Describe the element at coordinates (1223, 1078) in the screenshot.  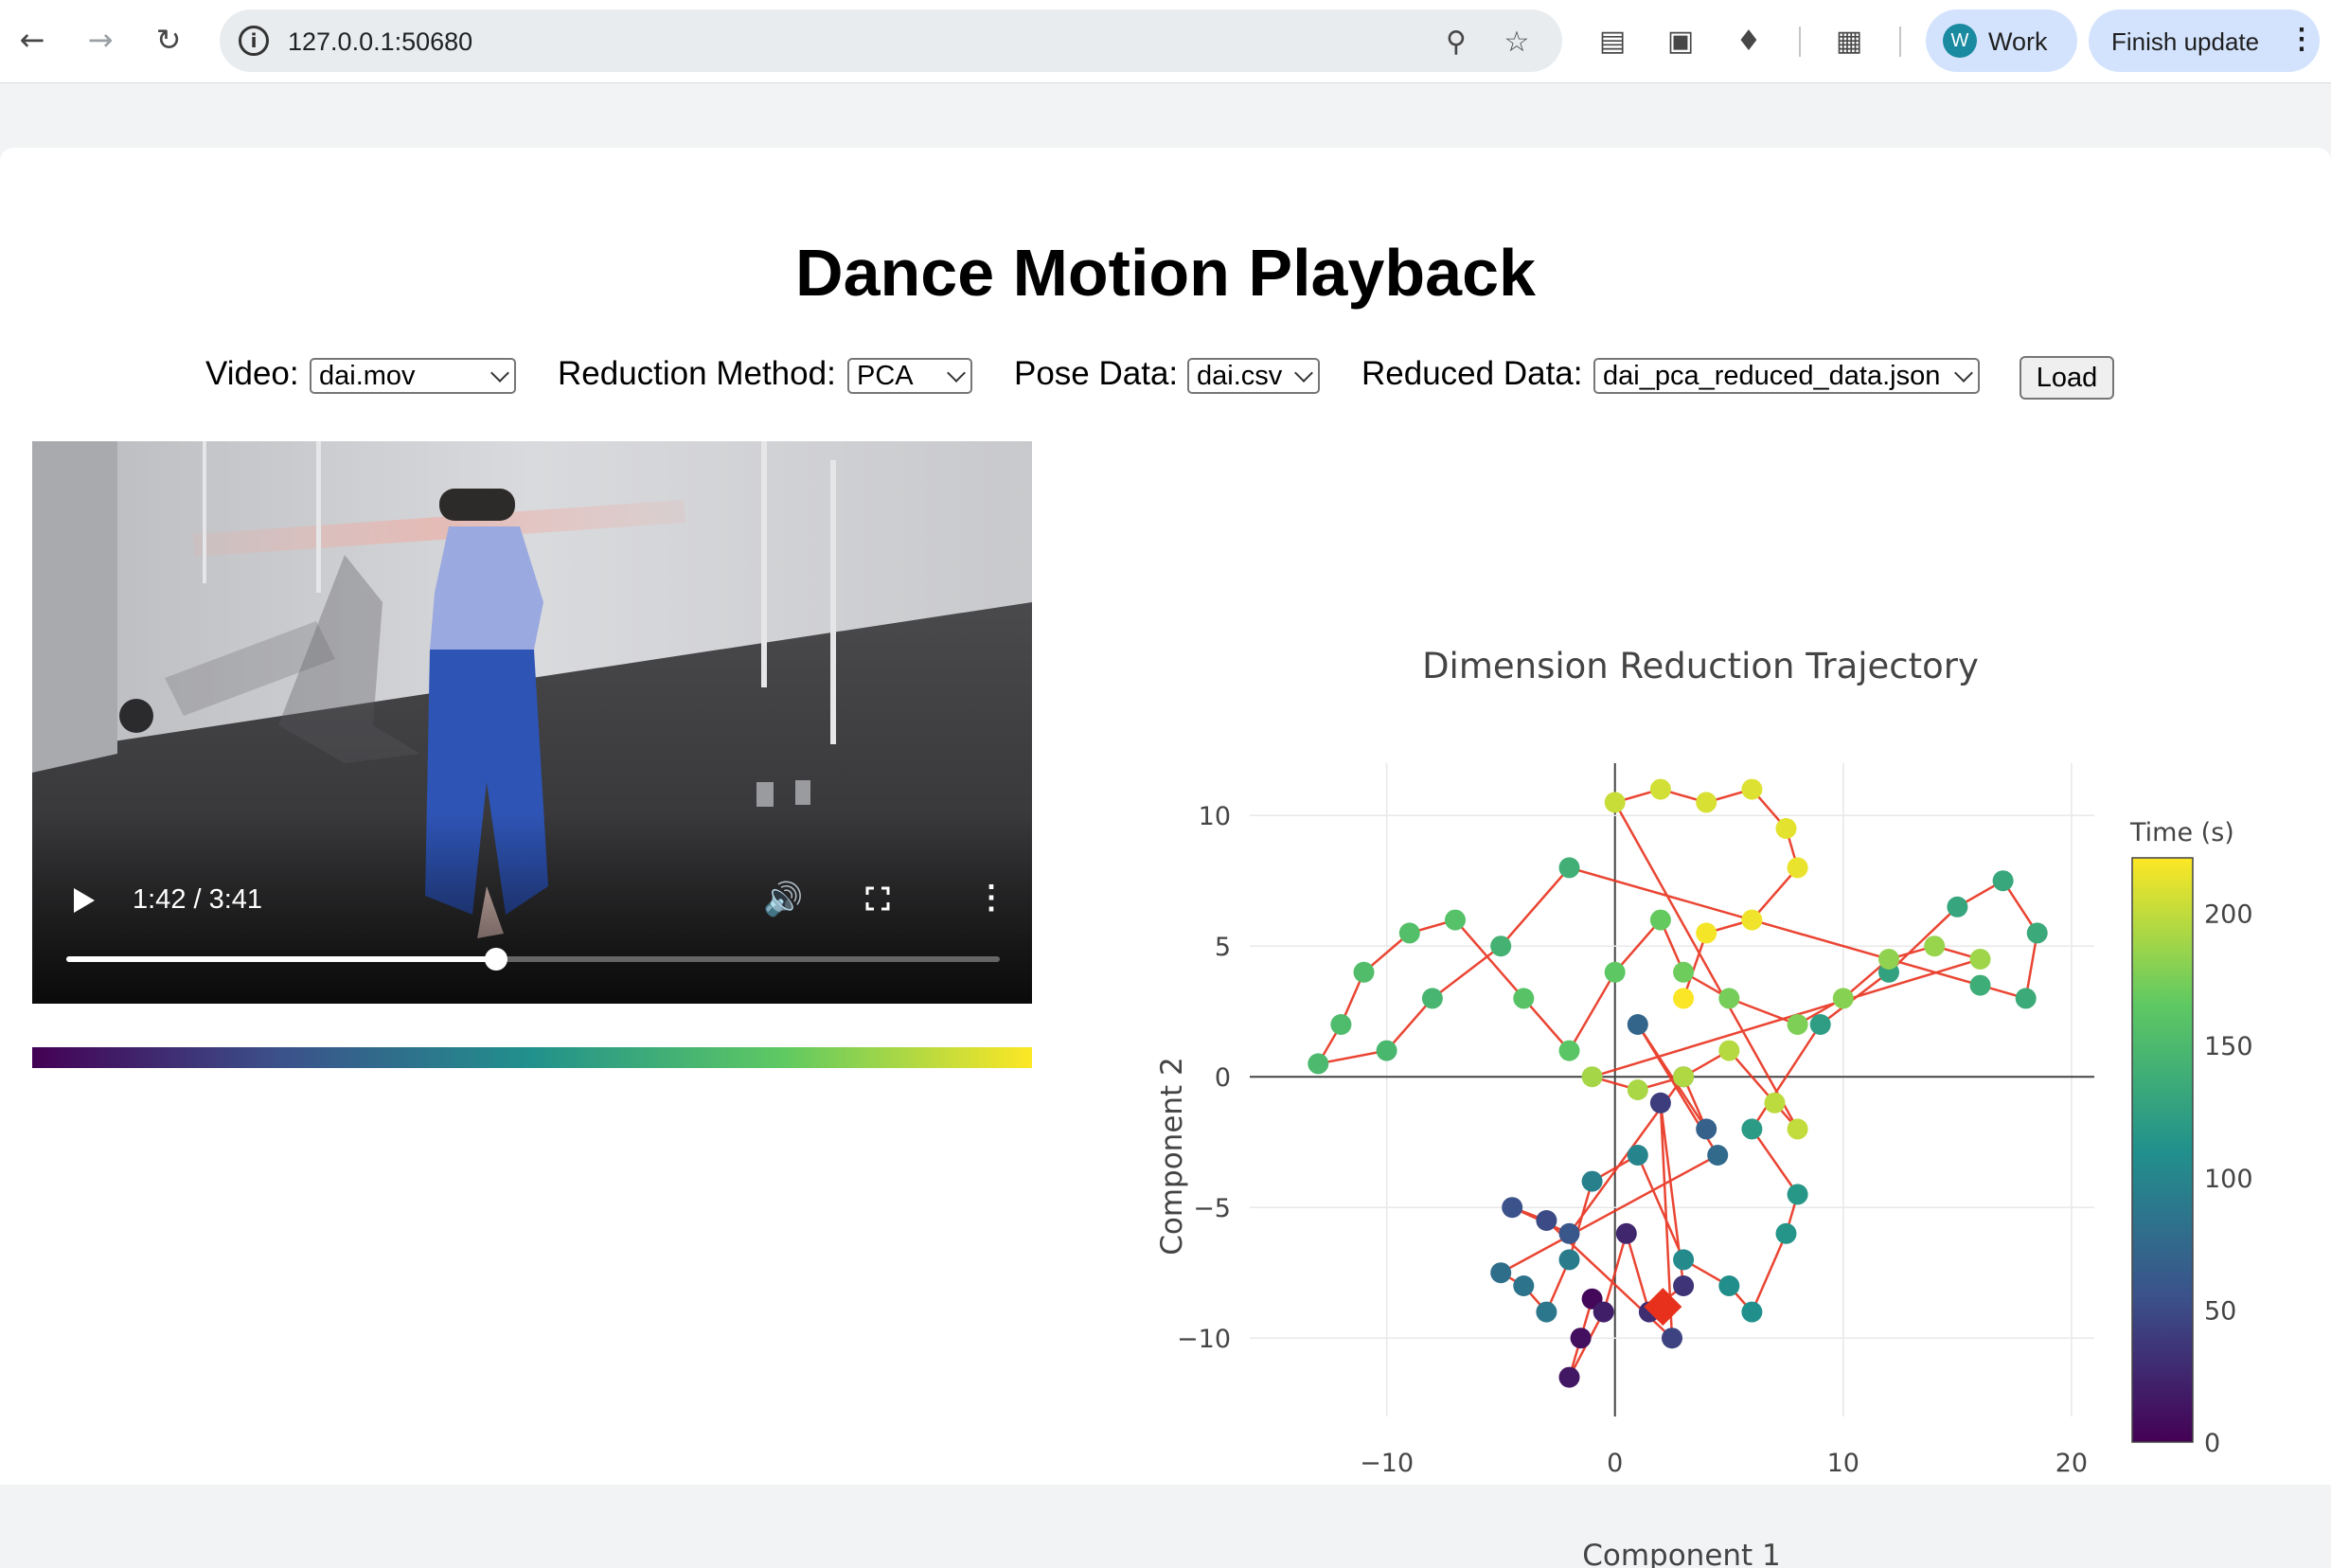
I see `y-tick-label: 0` at that location.